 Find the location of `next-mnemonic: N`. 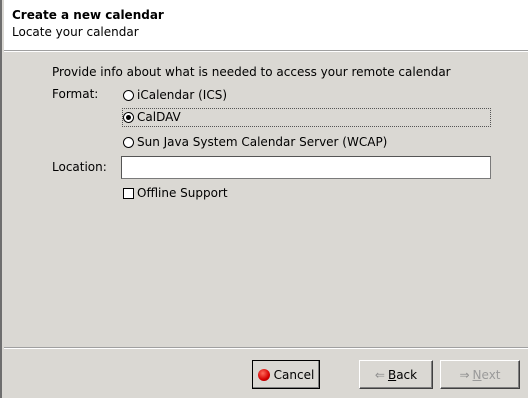

next-mnemonic: N is located at coordinates (477, 374).